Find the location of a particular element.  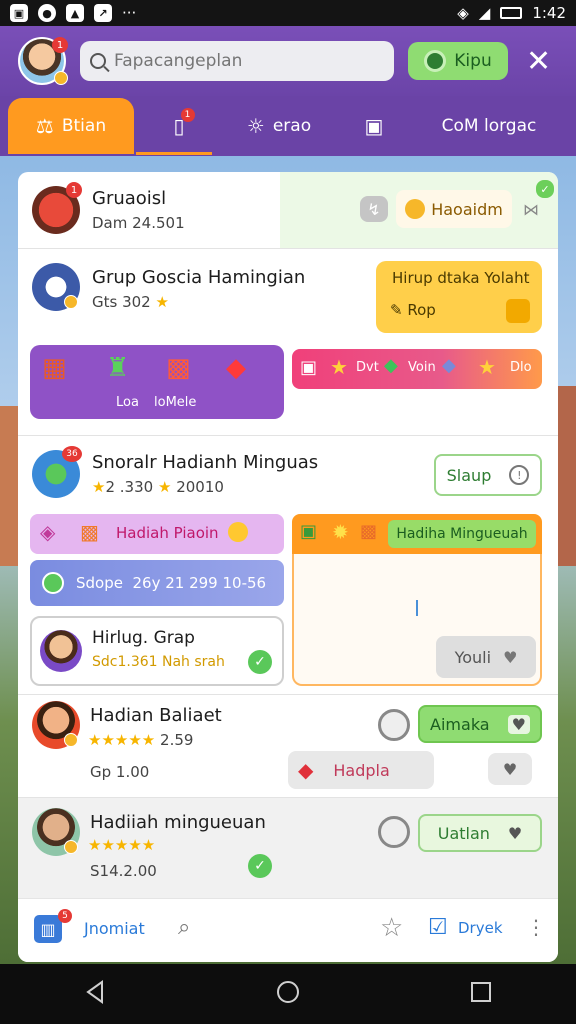

search-icon: ⌕ is located at coordinates (184, 927).